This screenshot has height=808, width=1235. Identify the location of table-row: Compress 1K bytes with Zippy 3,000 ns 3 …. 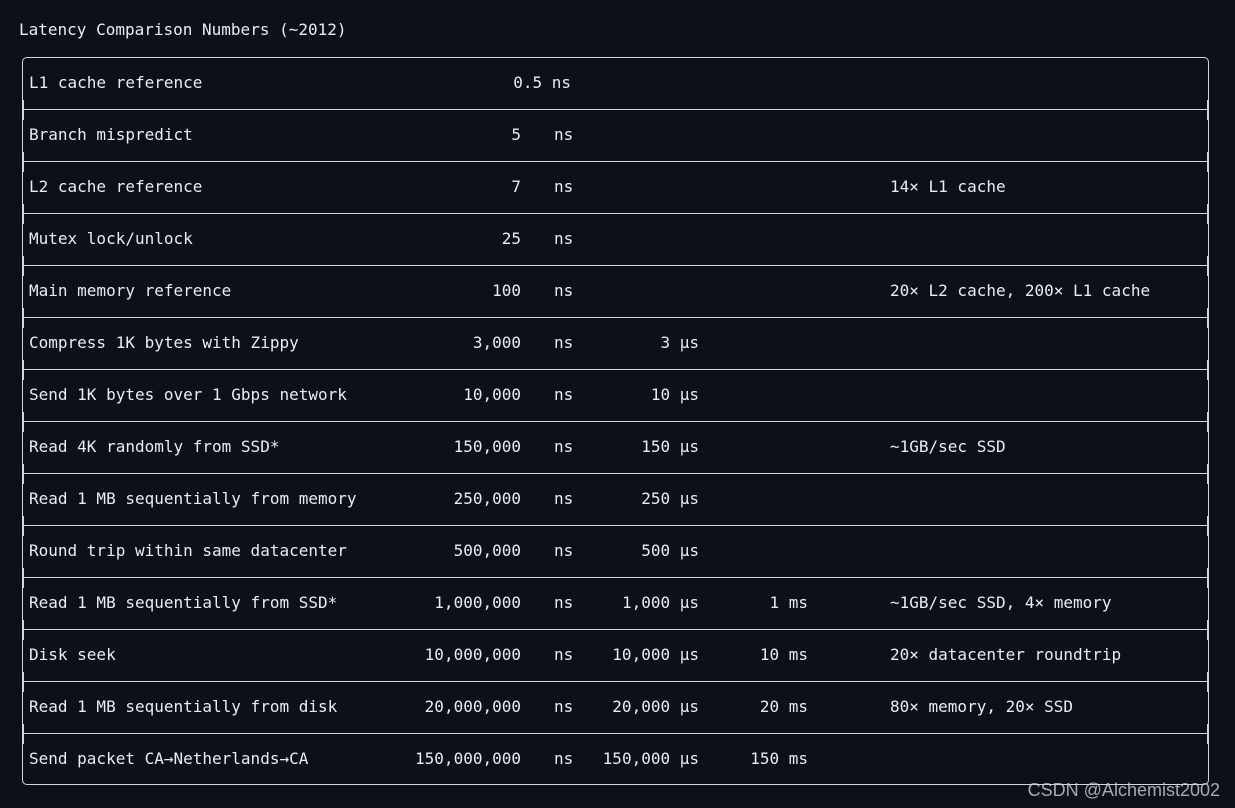
(615, 349).